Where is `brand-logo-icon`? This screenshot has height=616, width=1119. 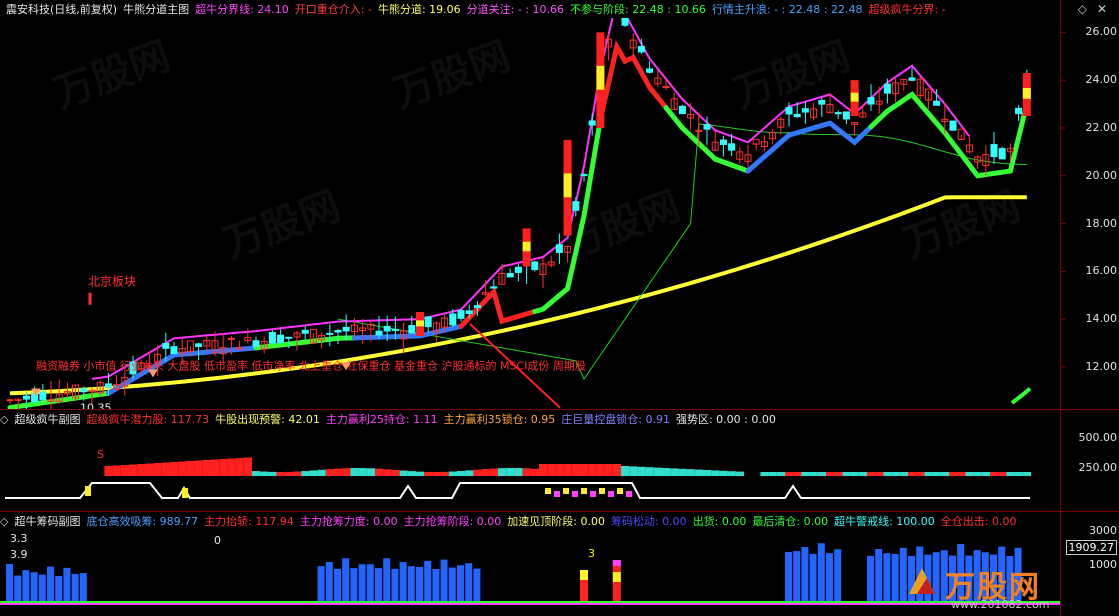 brand-logo-icon is located at coordinates (922, 581).